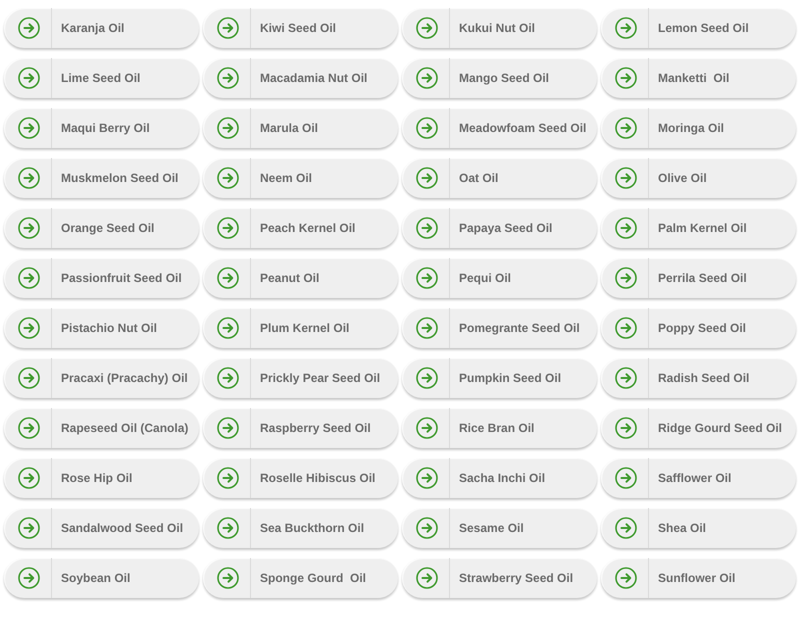 This screenshot has width=800, height=621. I want to click on oil-button: Olive Oil, so click(698, 178).